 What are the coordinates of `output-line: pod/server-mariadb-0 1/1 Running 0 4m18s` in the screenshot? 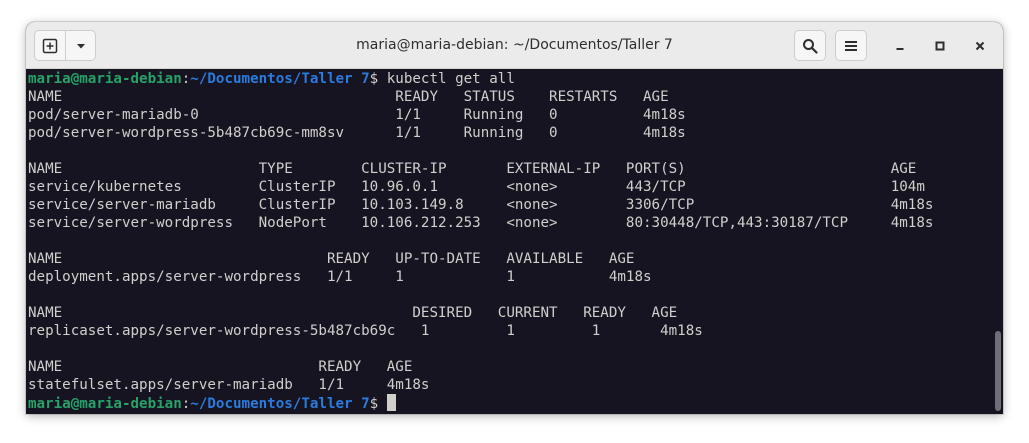 It's located at (357, 115).